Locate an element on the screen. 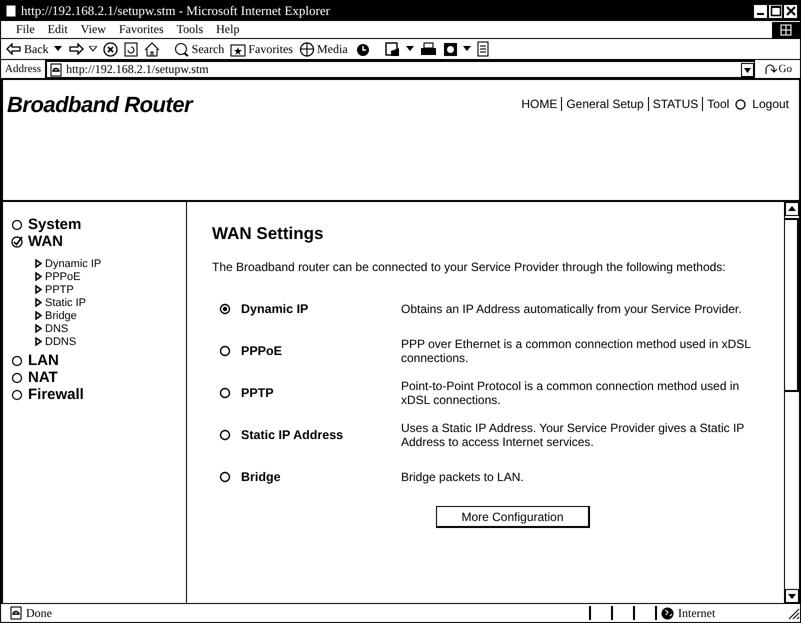  submenu-item: Dynamic IP is located at coordinates (73, 264).